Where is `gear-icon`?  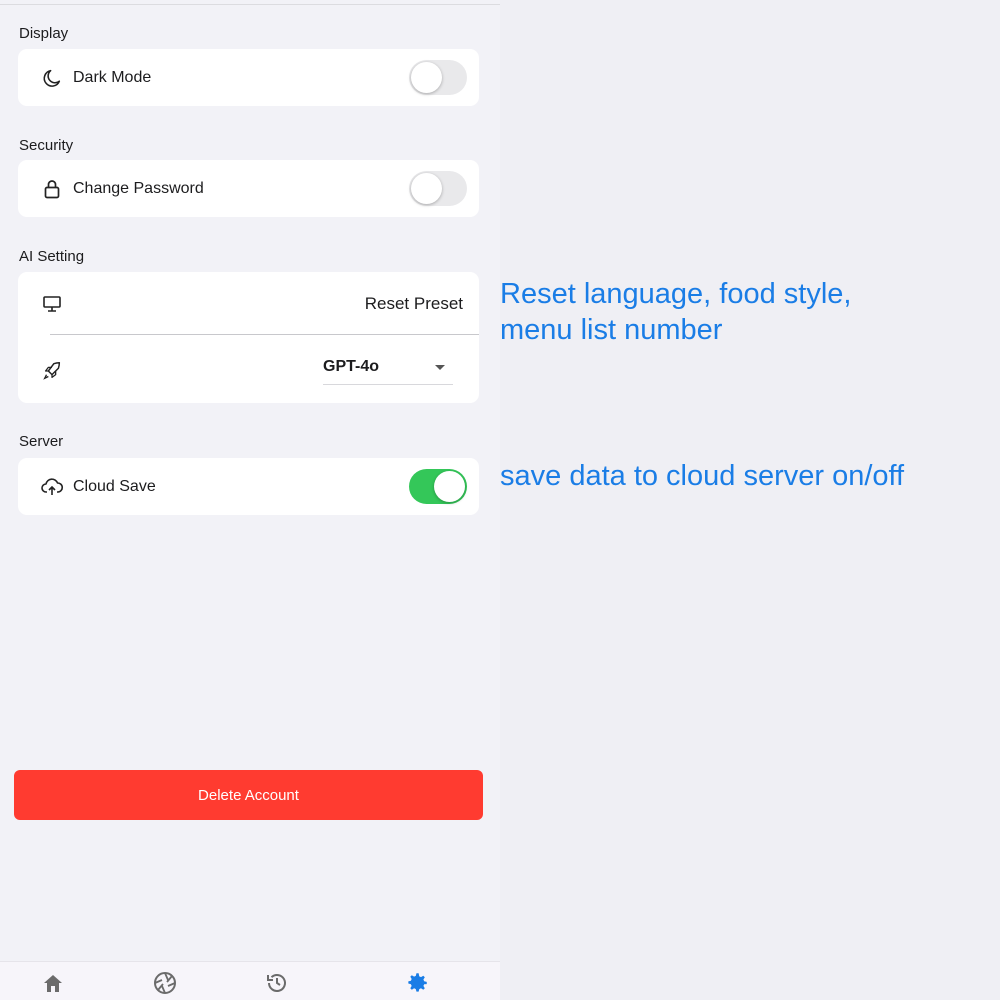 gear-icon is located at coordinates (417, 985).